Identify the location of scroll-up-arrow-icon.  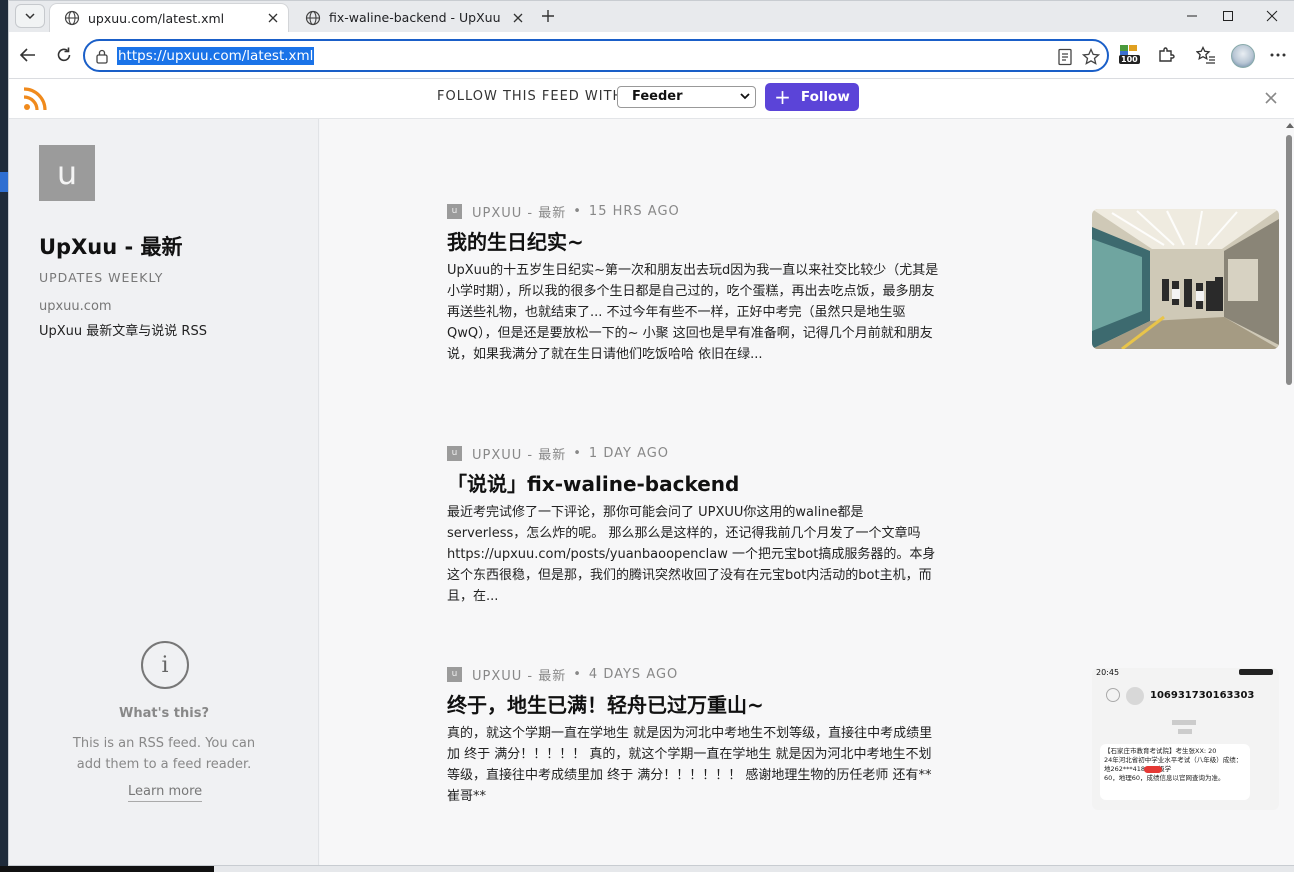
(1290, 125).